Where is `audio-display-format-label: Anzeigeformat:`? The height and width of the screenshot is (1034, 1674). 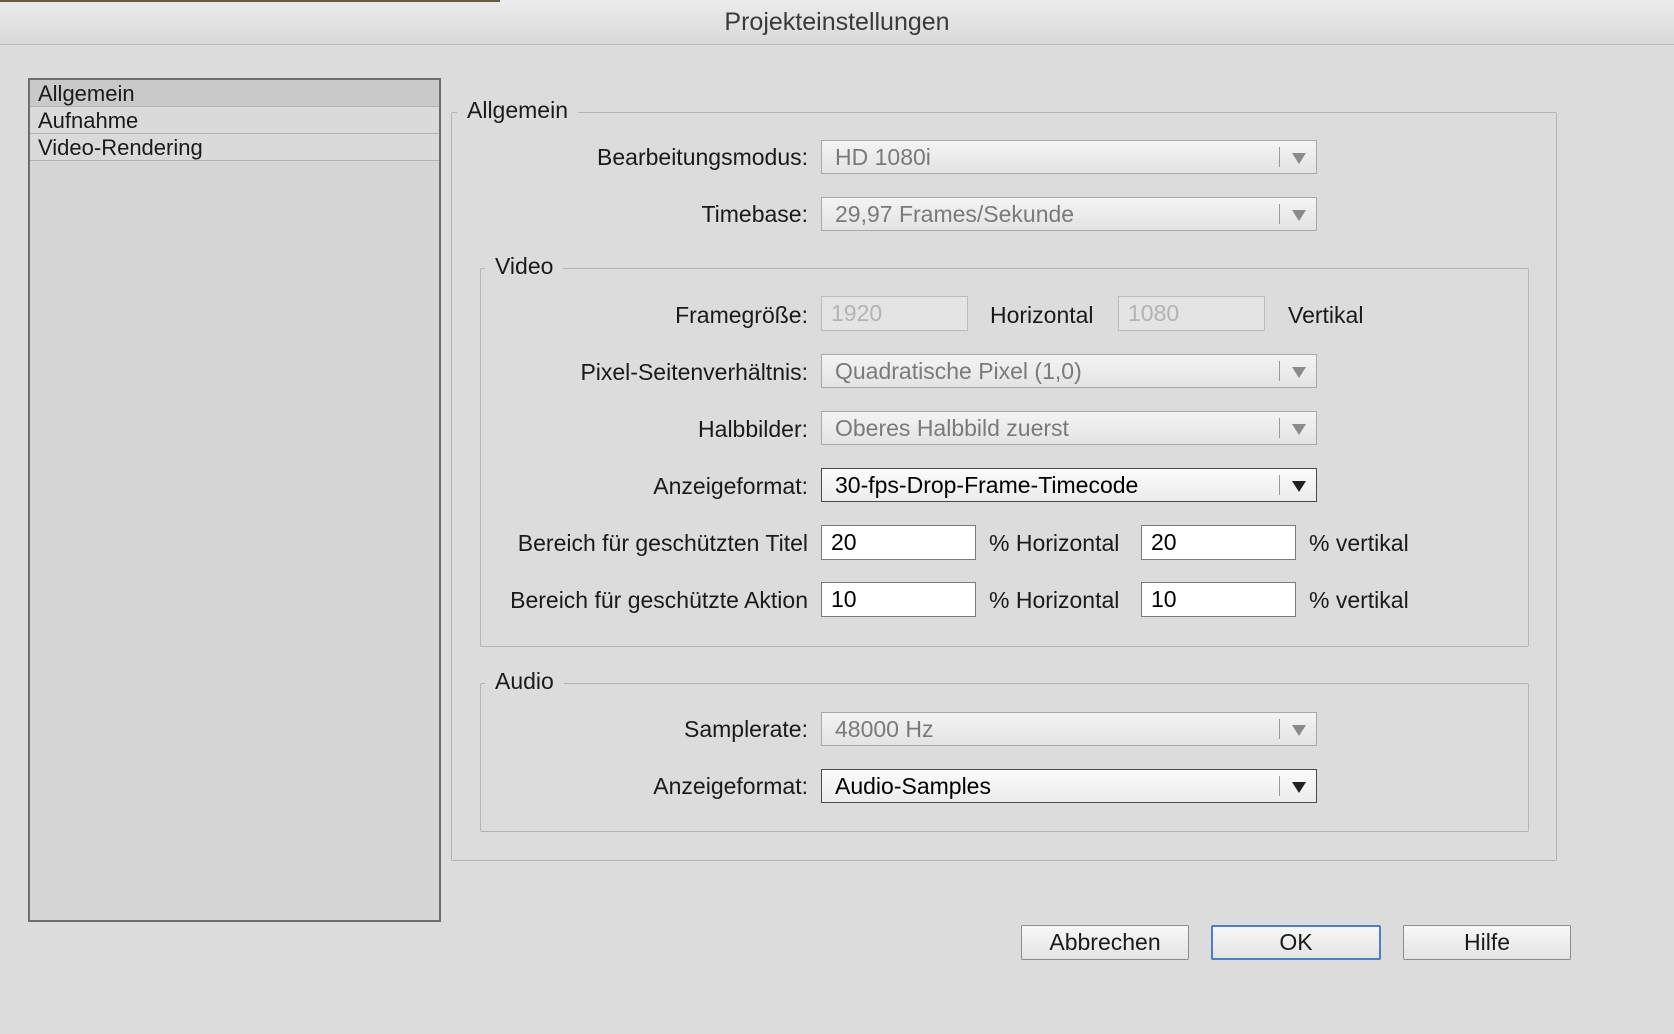
audio-display-format-label: Anzeigeformat: is located at coordinates (730, 786).